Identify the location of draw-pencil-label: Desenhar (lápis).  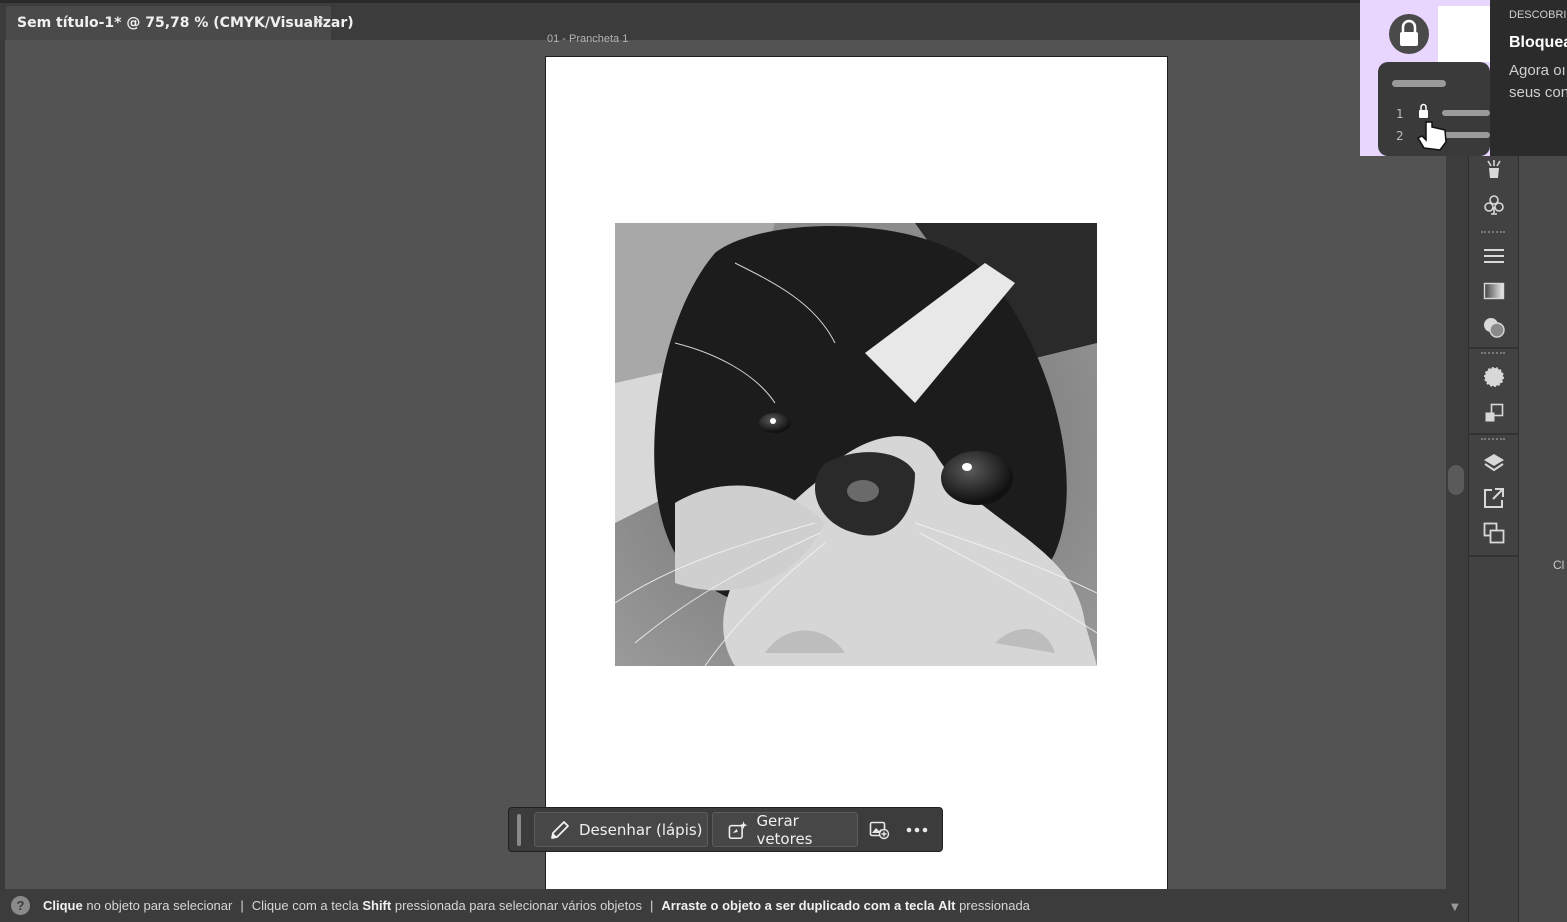
(641, 829).